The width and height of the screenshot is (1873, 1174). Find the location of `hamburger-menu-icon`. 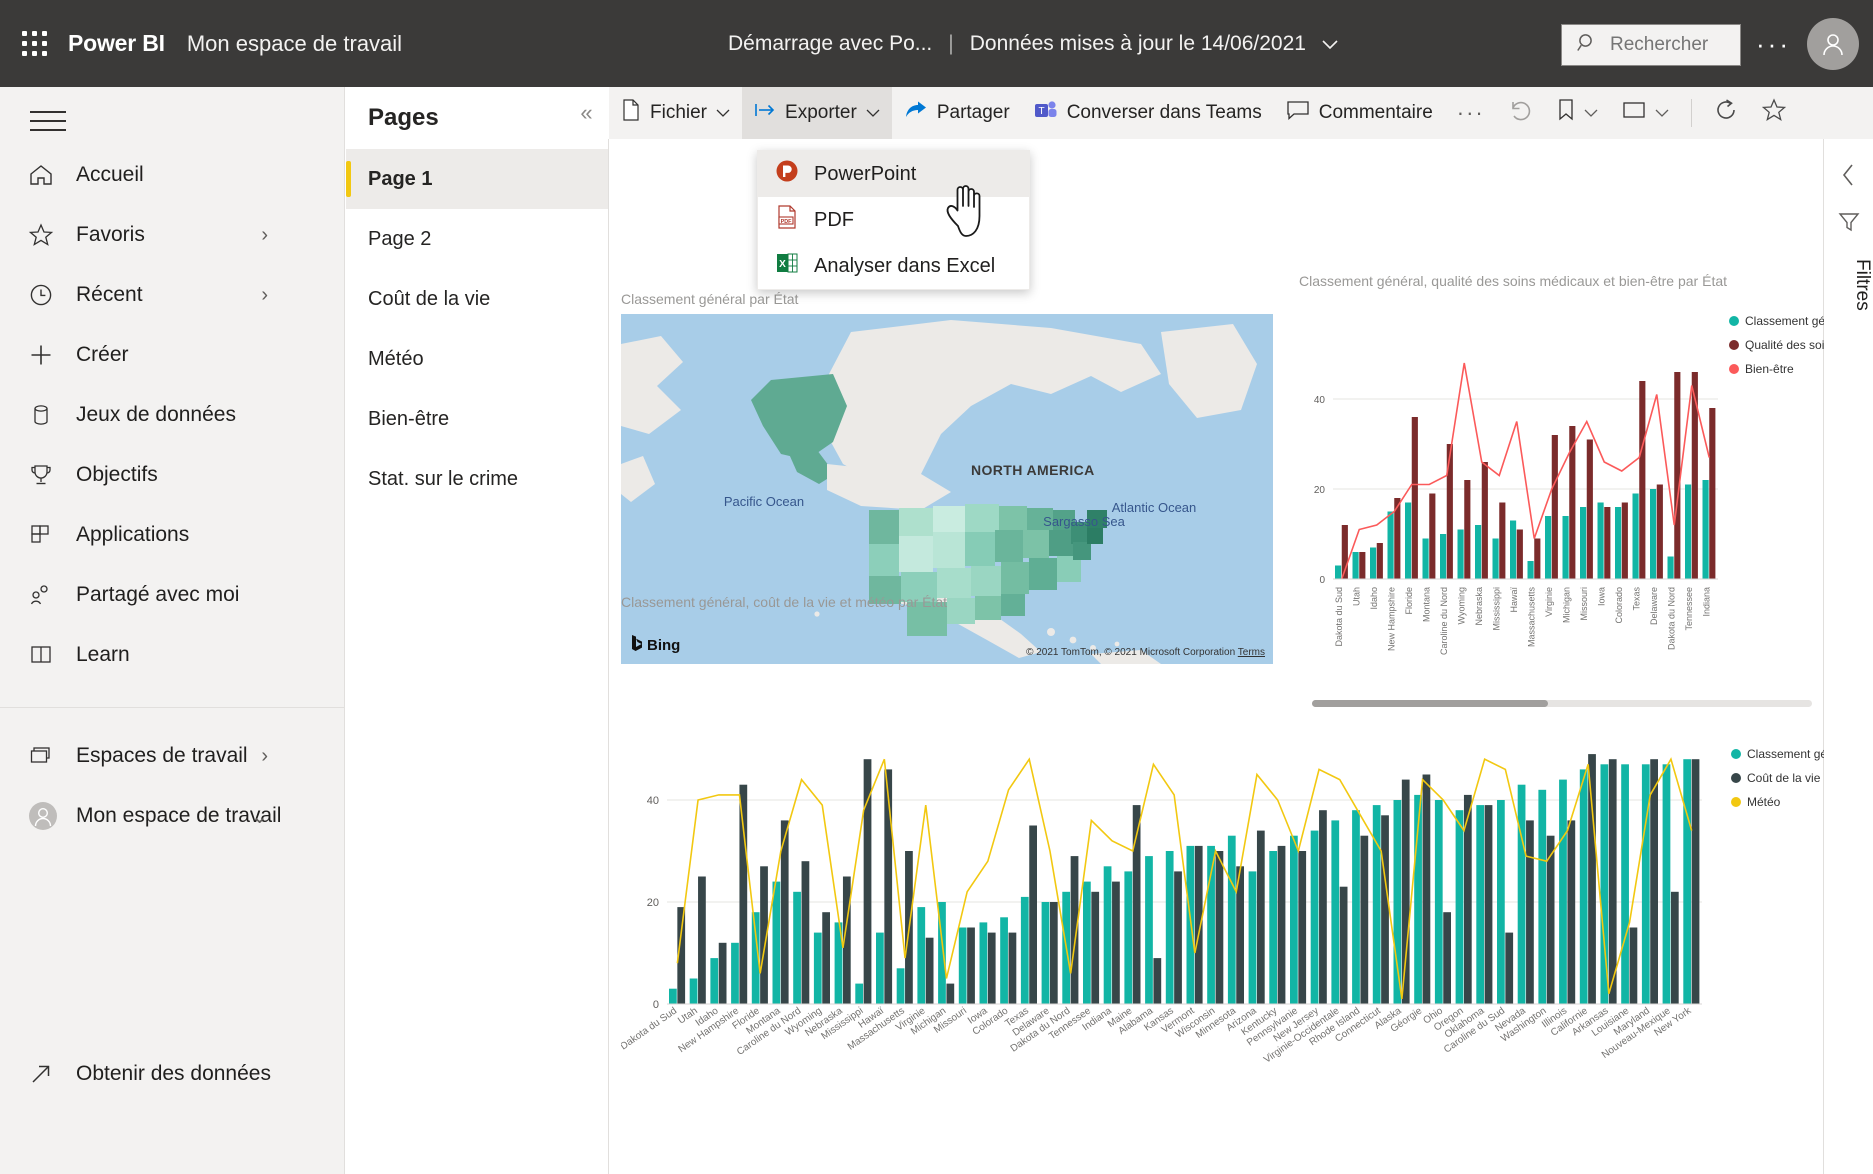

hamburger-menu-icon is located at coordinates (48, 121).